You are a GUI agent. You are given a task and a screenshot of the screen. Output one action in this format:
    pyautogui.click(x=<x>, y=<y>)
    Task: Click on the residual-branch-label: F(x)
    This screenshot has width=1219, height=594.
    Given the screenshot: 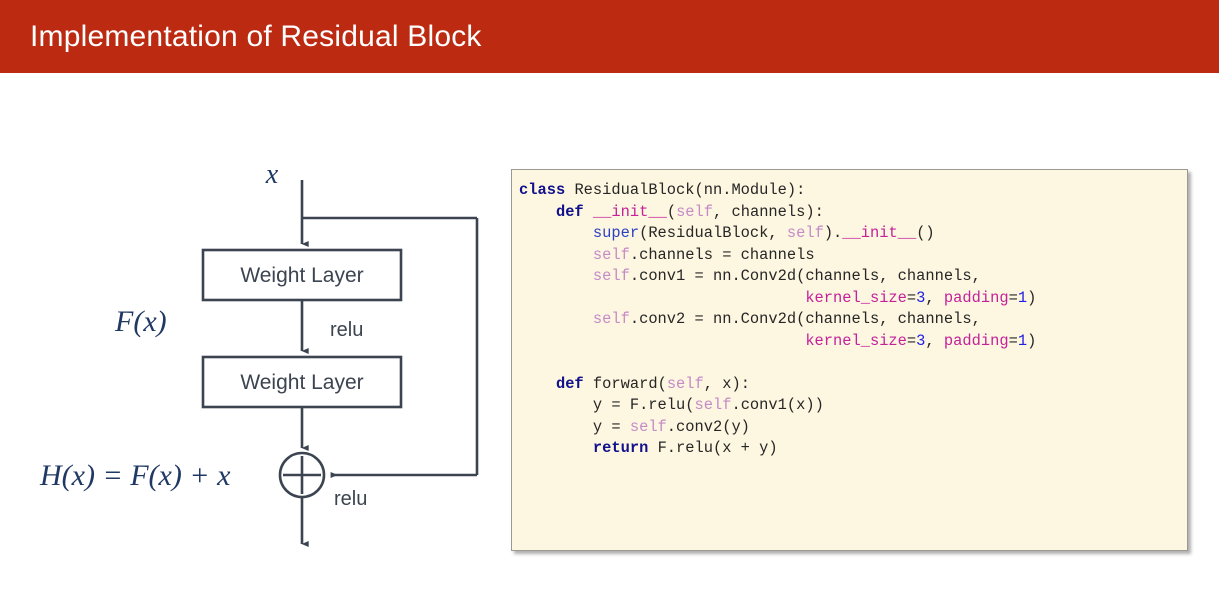 What is the action you would take?
    pyautogui.click(x=140, y=321)
    